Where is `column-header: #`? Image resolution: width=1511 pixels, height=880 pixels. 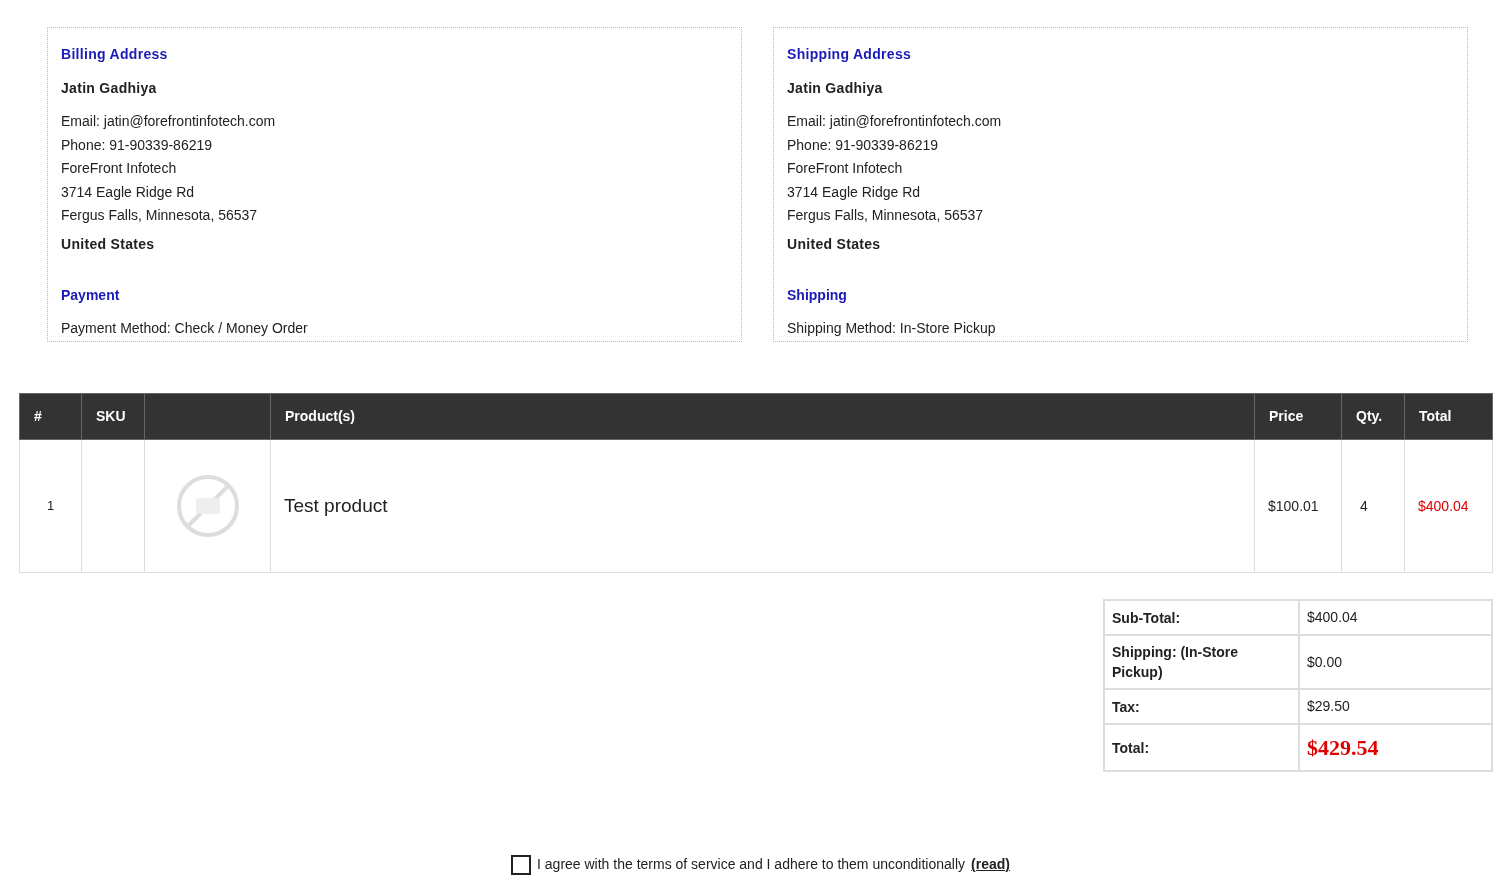 column-header: # is located at coordinates (50, 416).